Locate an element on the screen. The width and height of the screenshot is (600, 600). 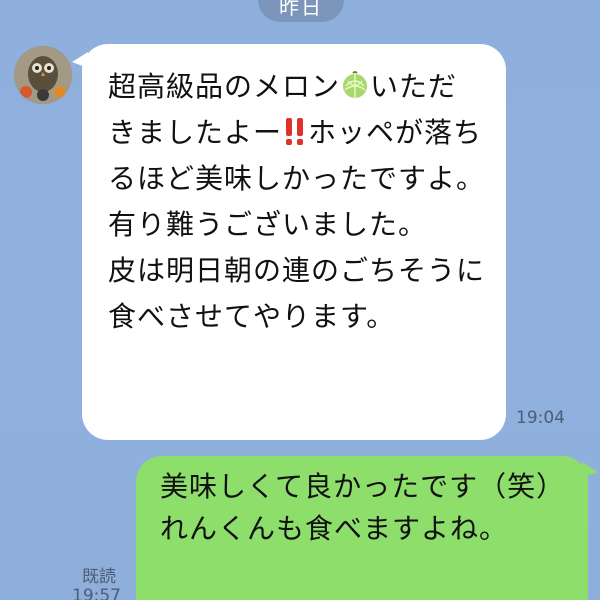
double-exclamation-icon is located at coordinates (295, 131).